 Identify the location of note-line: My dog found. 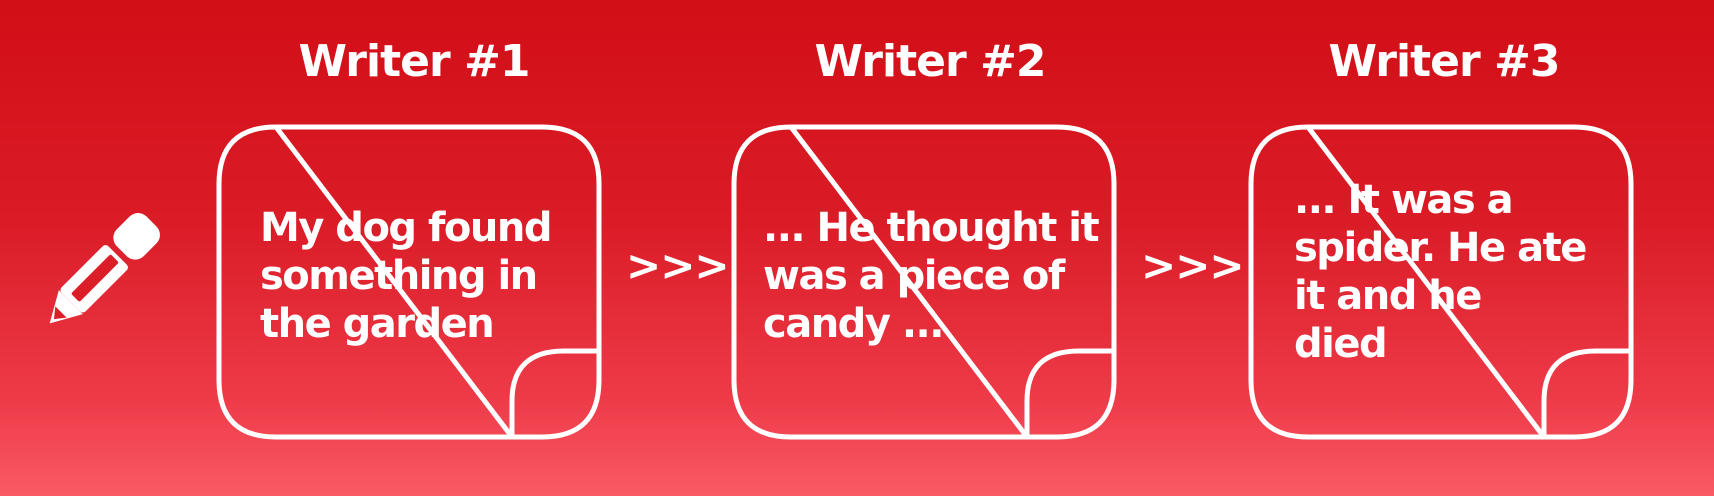
(406, 228).